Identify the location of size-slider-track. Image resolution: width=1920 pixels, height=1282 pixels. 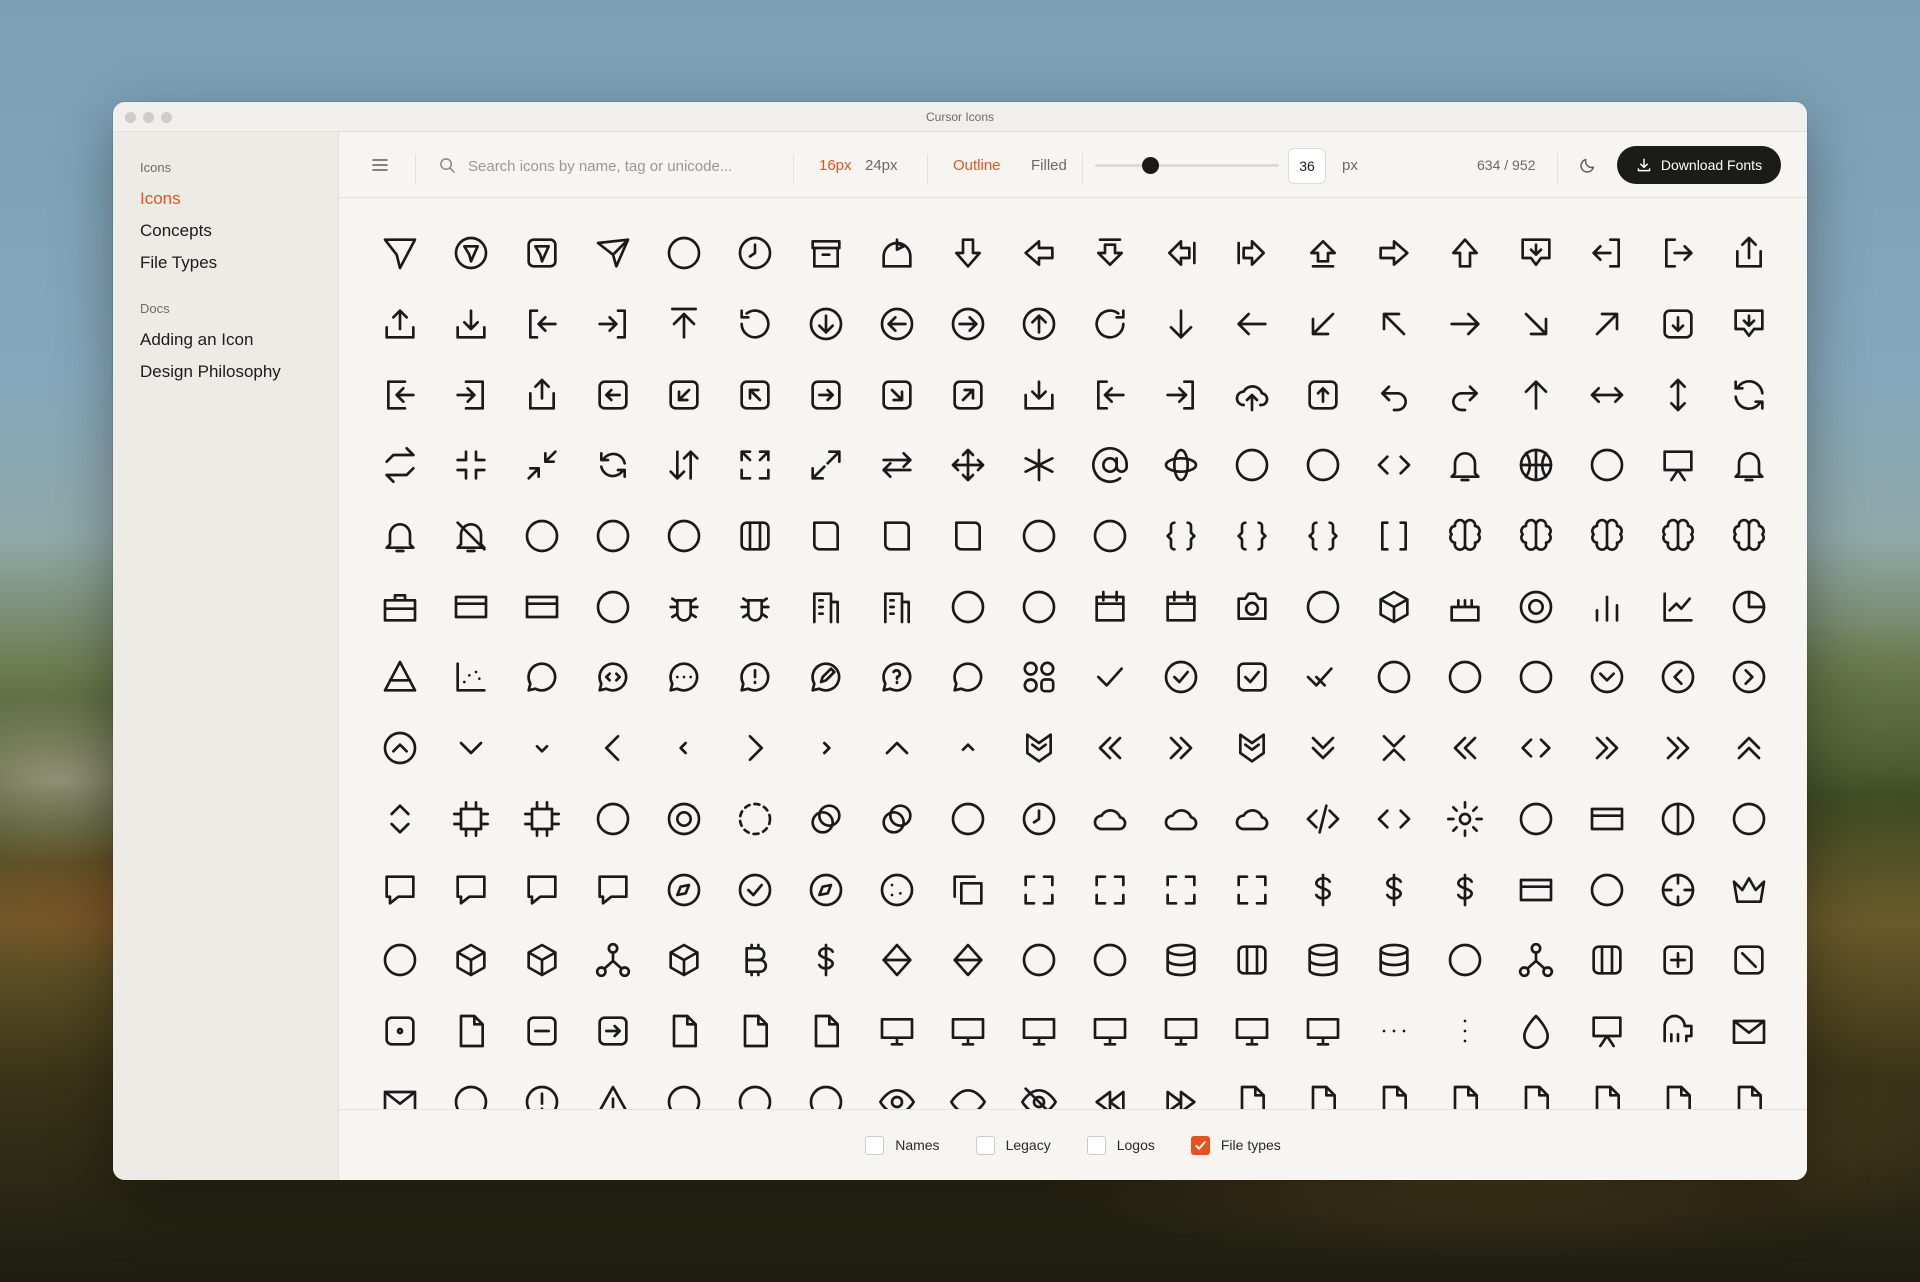
(1187, 165).